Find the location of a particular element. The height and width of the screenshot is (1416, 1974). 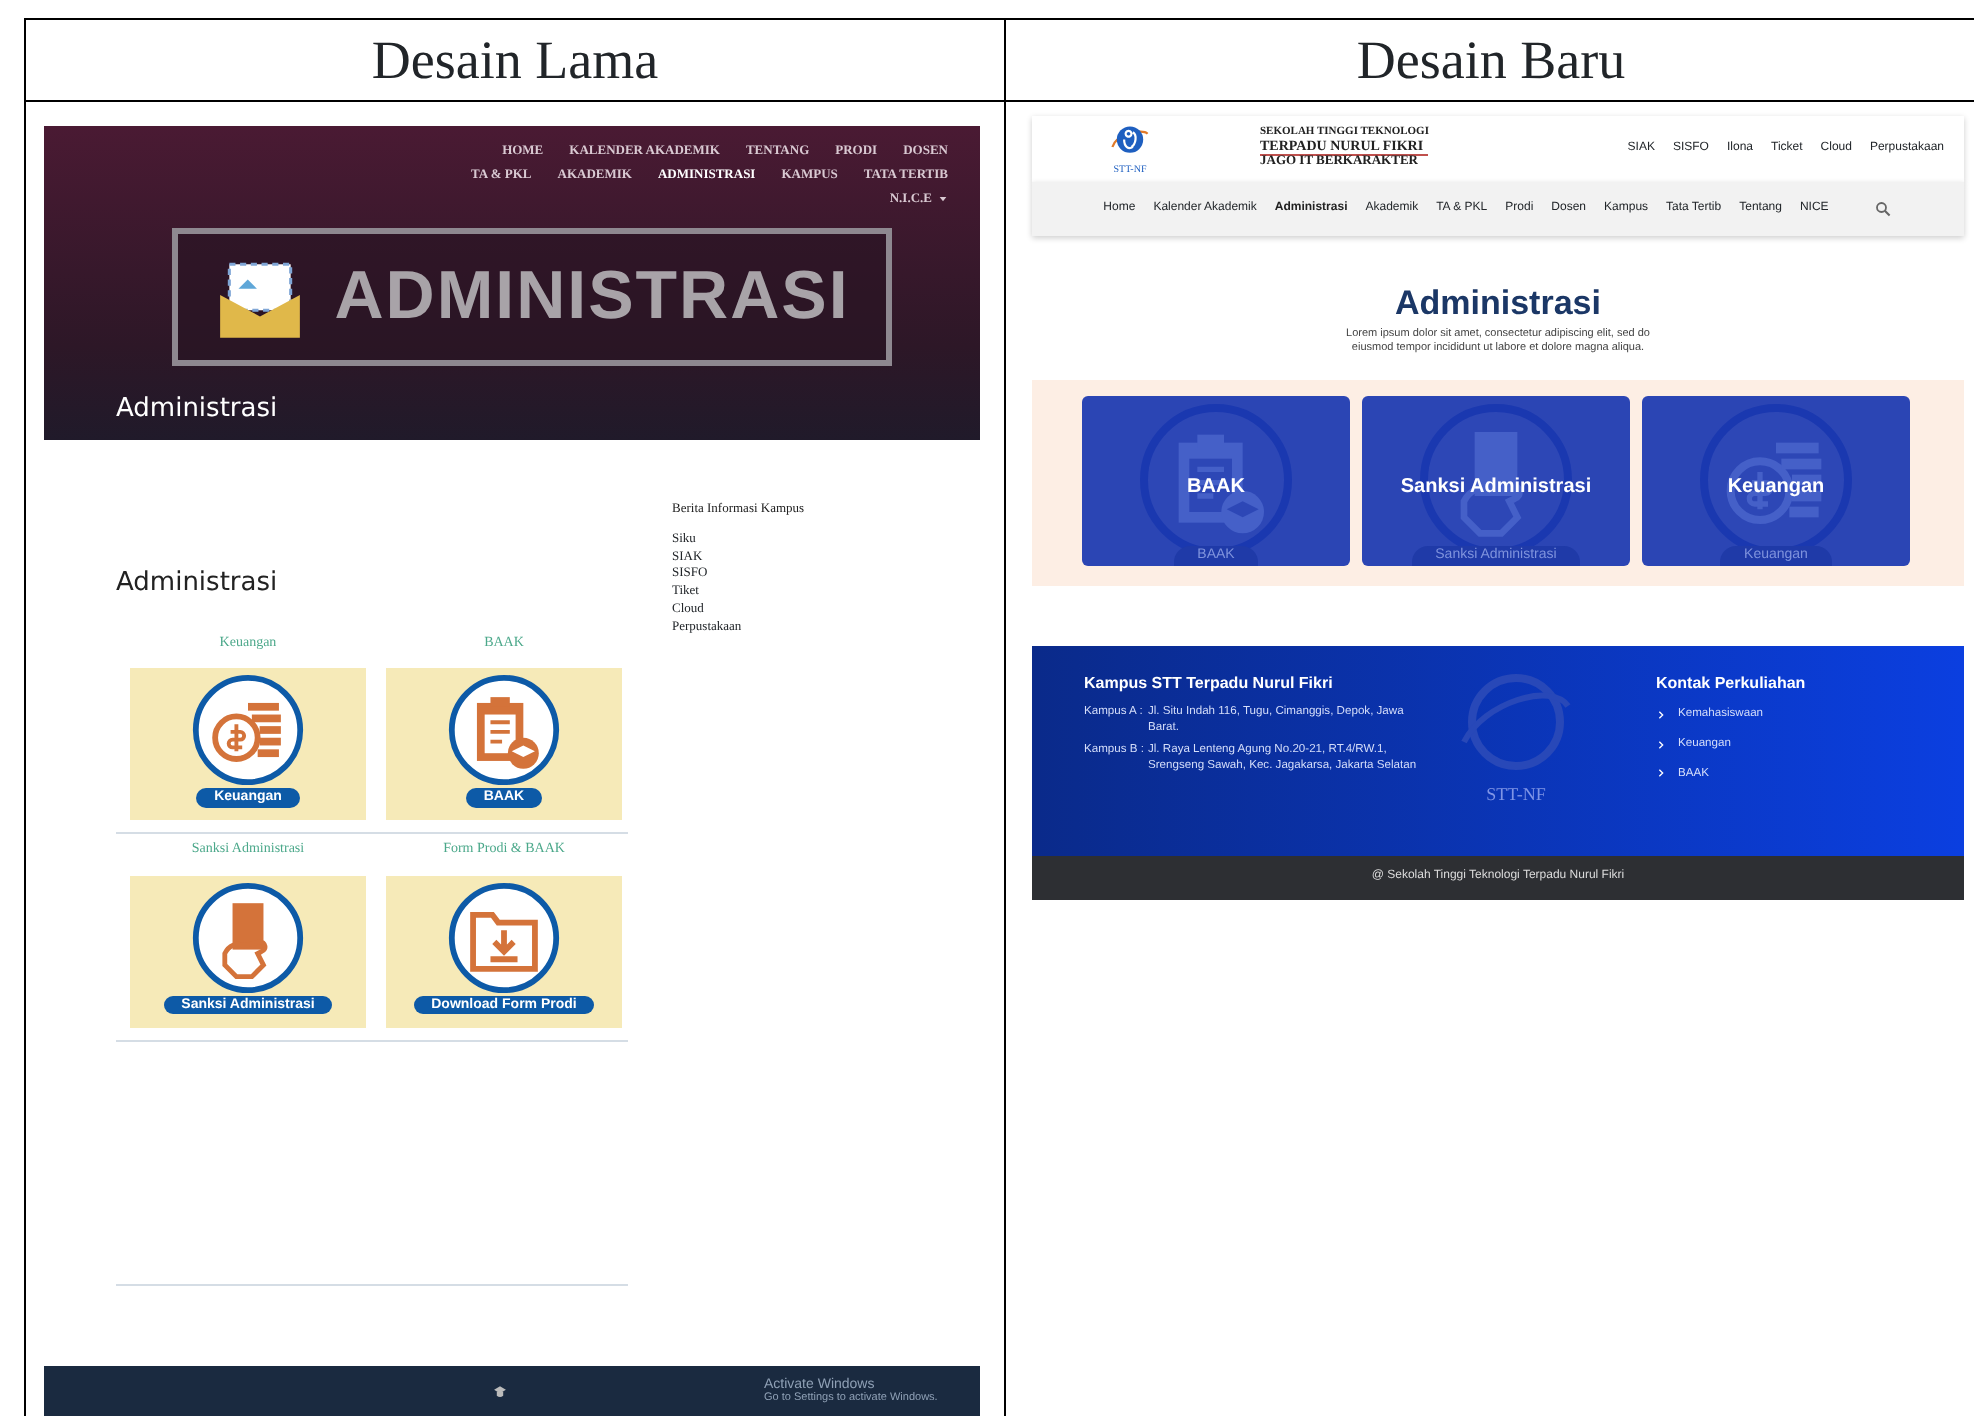

card-title: Sanksi Administrasi is located at coordinates (1496, 488).